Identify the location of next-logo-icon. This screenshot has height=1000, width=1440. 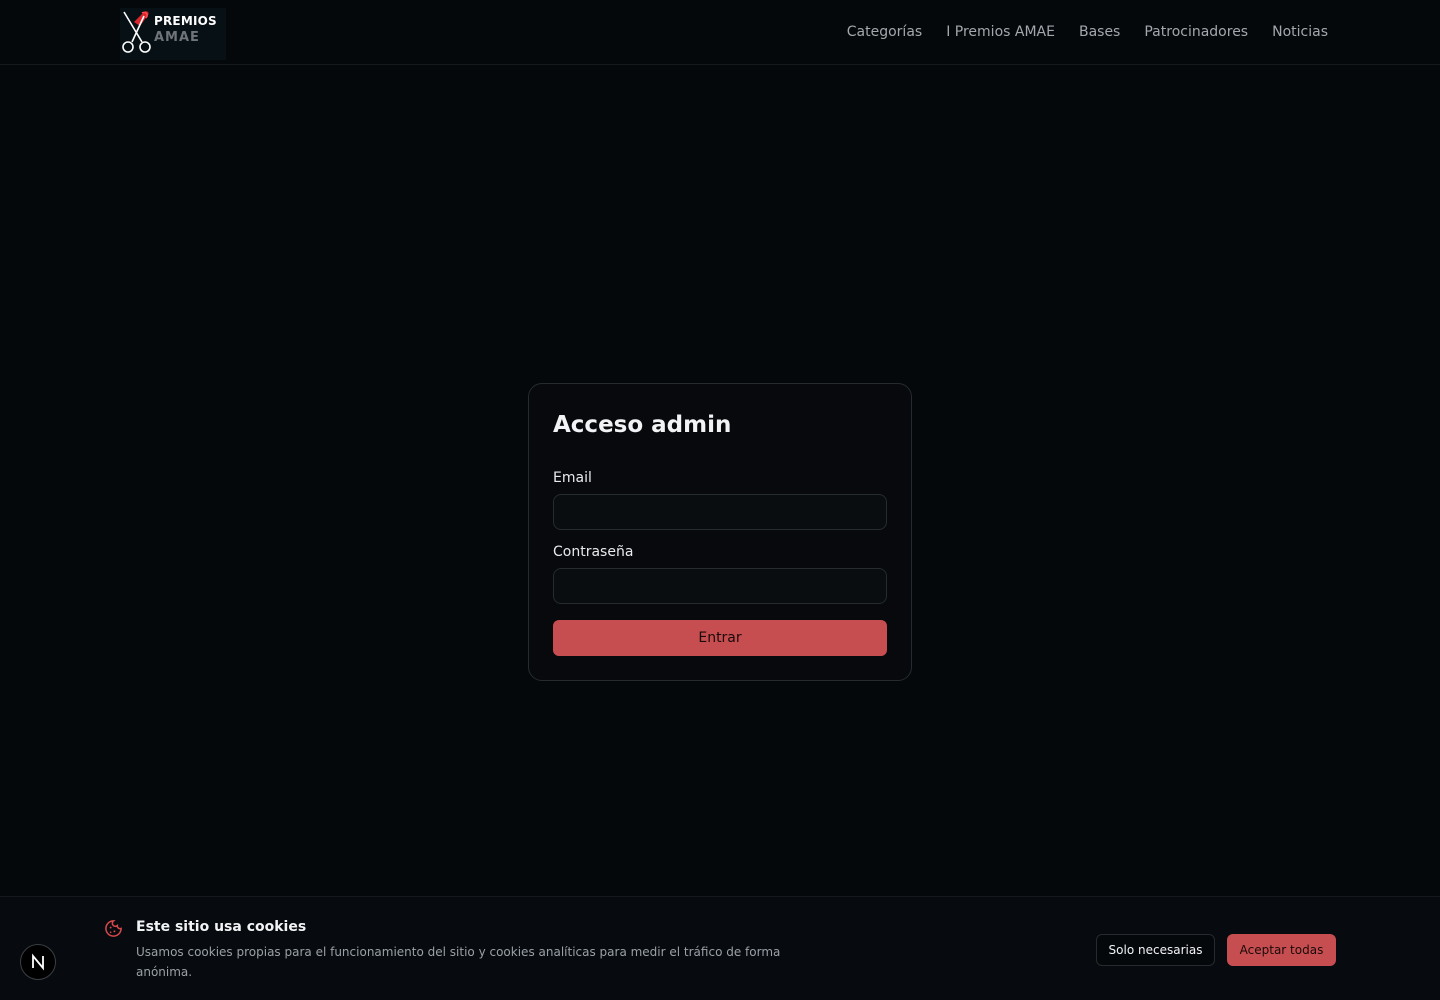
(38, 962).